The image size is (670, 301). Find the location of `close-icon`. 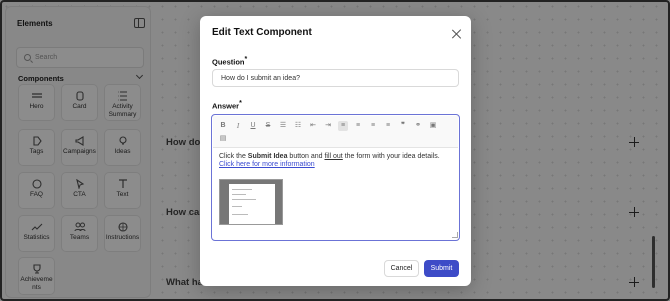

close-icon is located at coordinates (456, 34).